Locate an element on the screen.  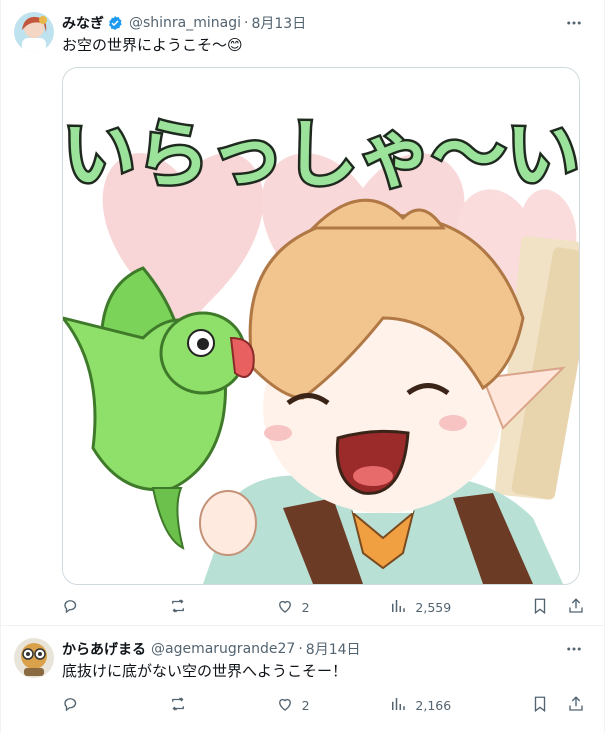
view-count: 2,166 is located at coordinates (433, 705).